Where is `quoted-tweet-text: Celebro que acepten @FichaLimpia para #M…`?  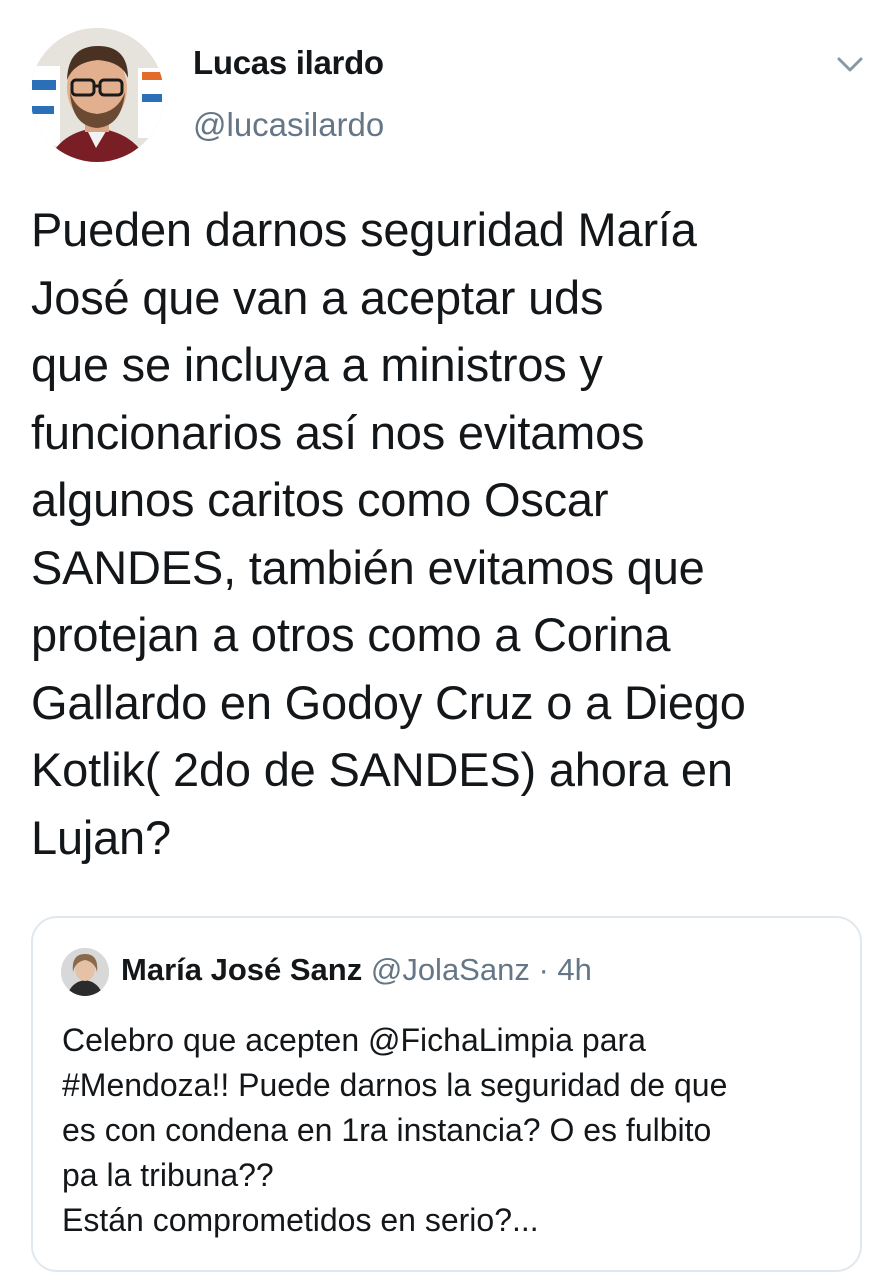
quoted-tweet-text: Celebro que acepten @FichaLimpia para #M… is located at coordinates (395, 1130).